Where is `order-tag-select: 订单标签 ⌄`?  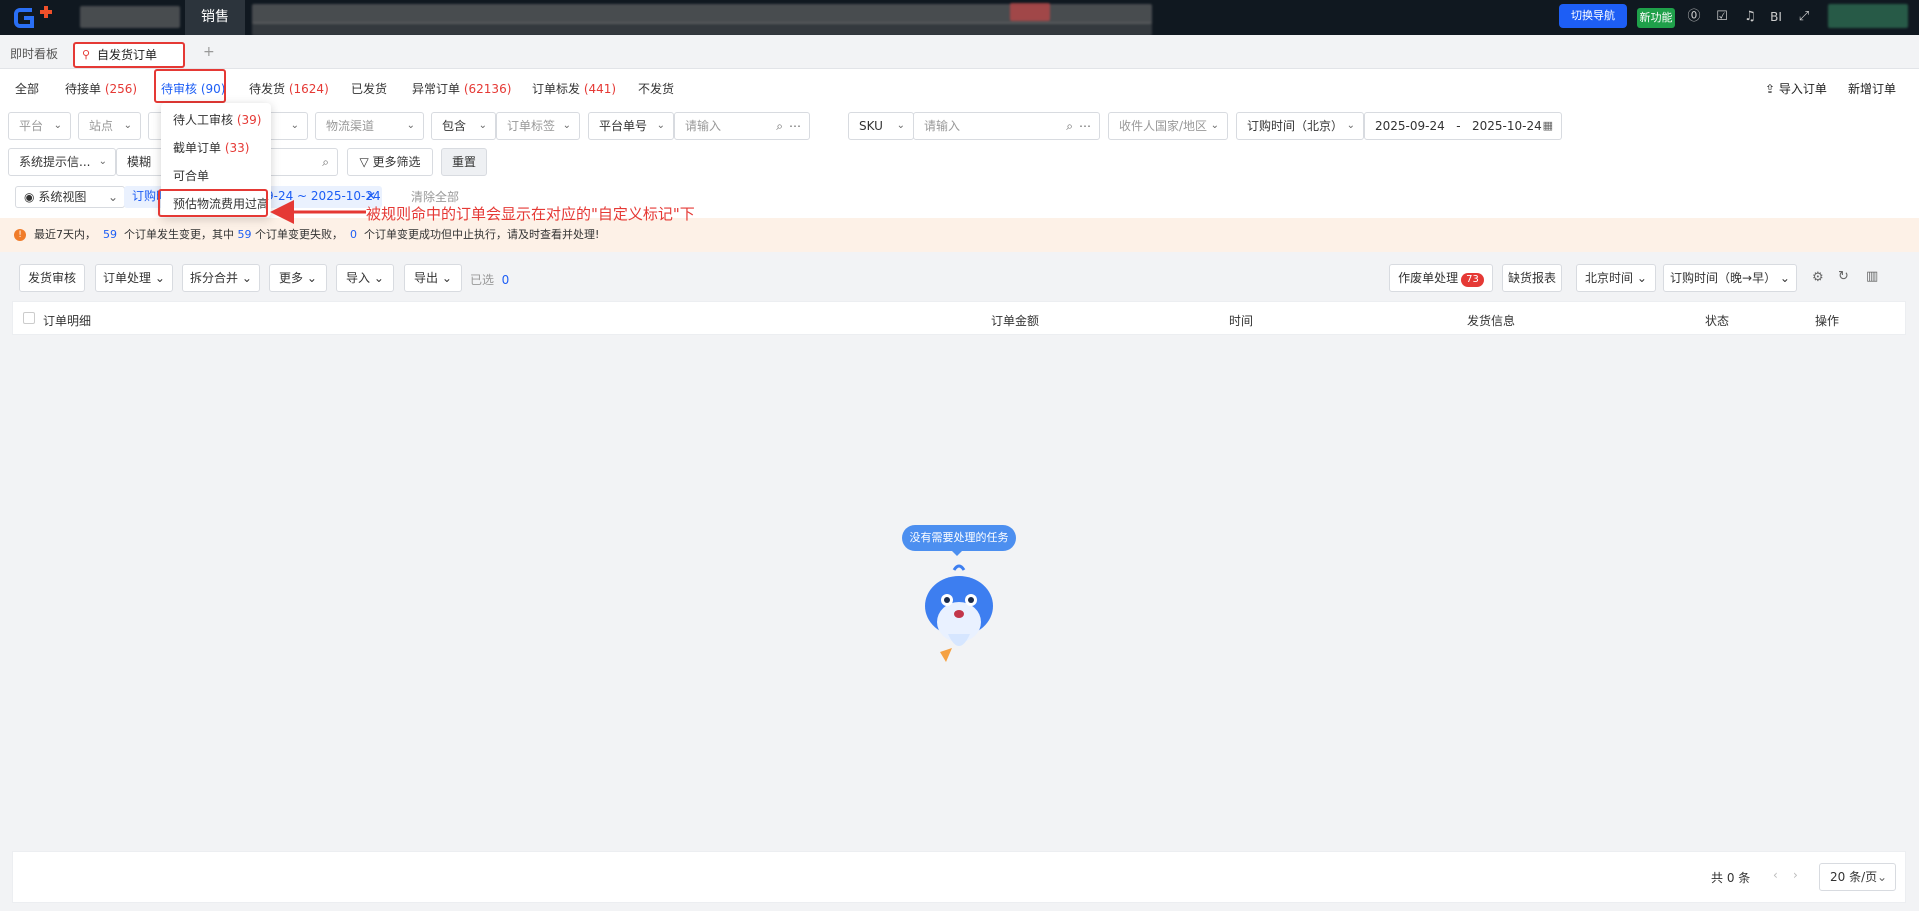 order-tag-select: 订单标签 ⌄ is located at coordinates (538, 126).